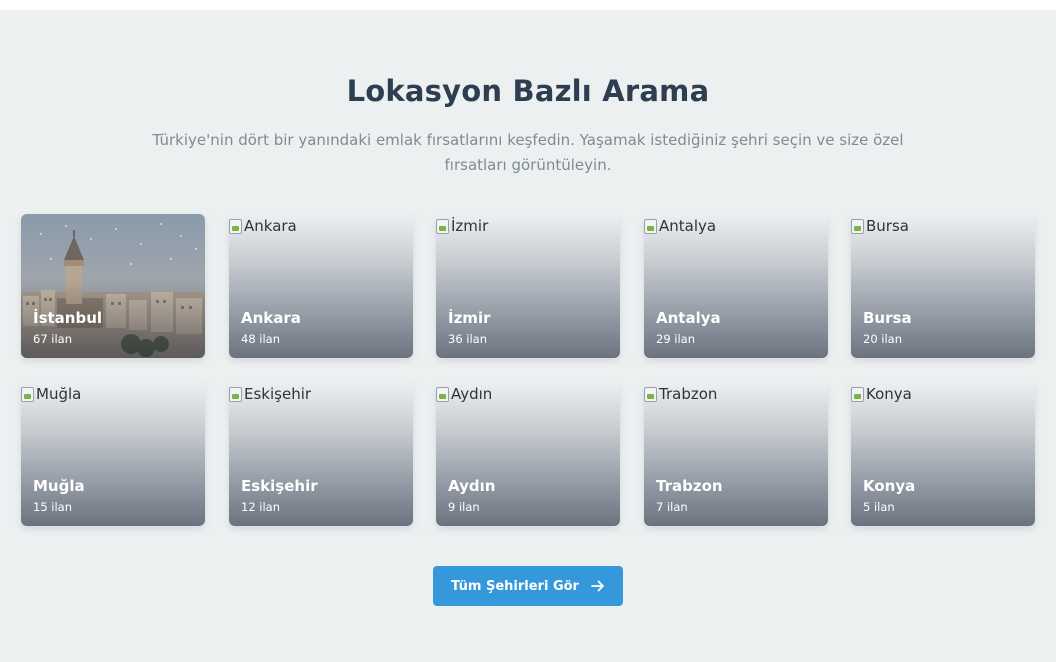 This screenshot has width=1056, height=662. What do you see at coordinates (528, 286) in the screenshot?
I see `city-card-izmir: İzmir İzmir 36 ilan` at bounding box center [528, 286].